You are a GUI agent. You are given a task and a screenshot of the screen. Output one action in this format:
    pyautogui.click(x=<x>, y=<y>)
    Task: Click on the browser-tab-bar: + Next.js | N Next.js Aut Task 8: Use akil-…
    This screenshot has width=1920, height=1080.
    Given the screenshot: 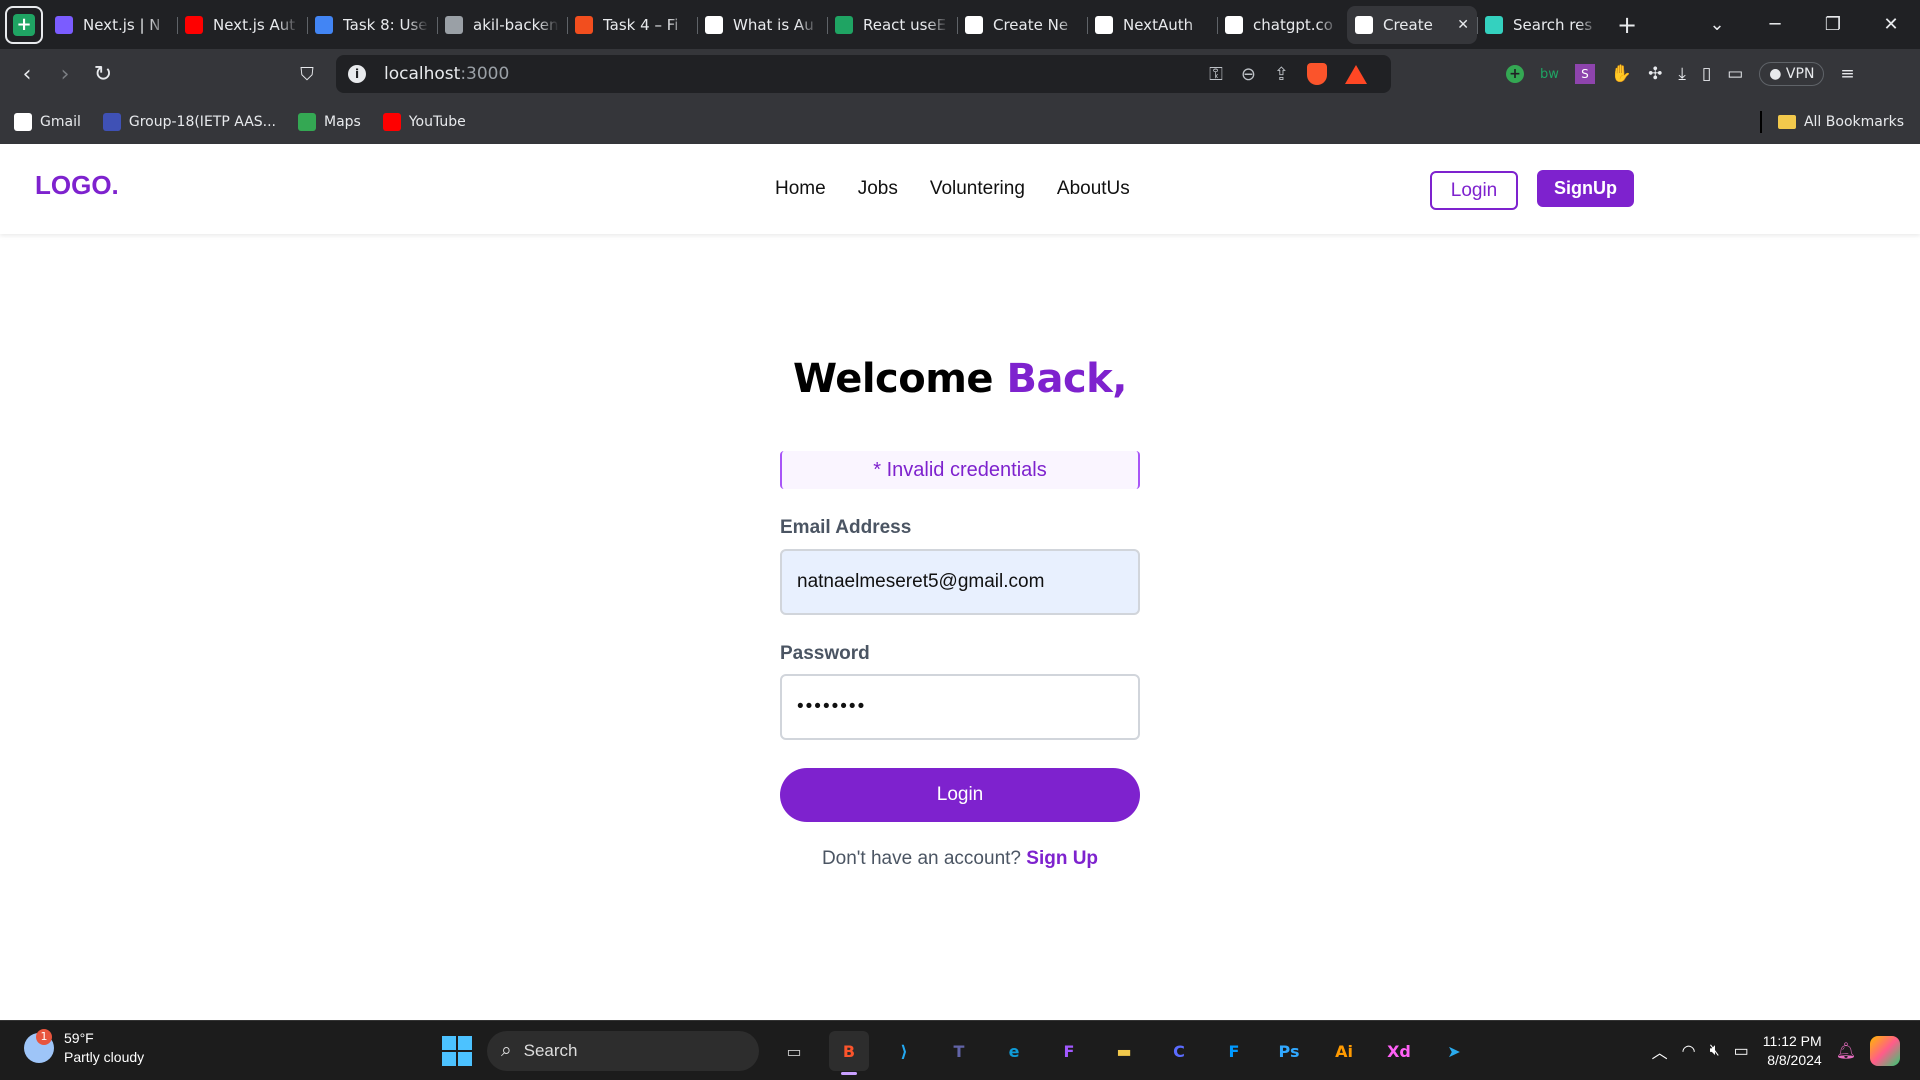 What is the action you would take?
    pyautogui.click(x=960, y=24)
    